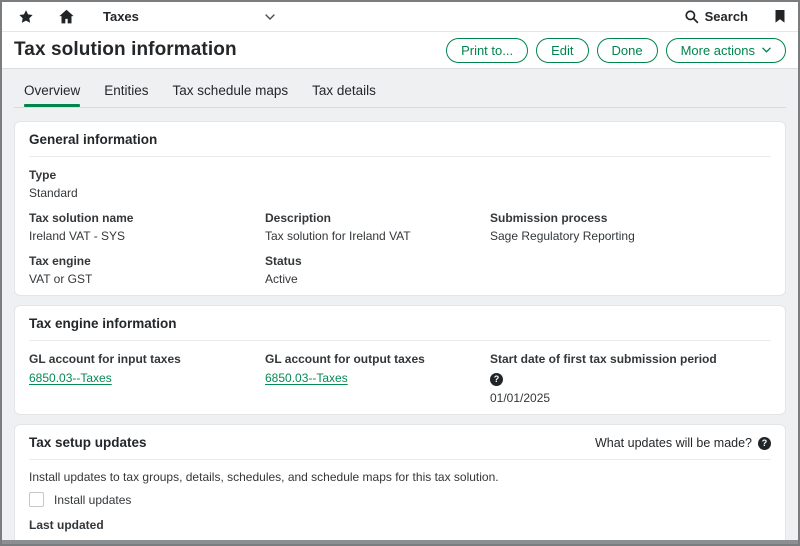  I want to click on gl-input-account-link: 6850.03--Taxes, so click(70, 378).